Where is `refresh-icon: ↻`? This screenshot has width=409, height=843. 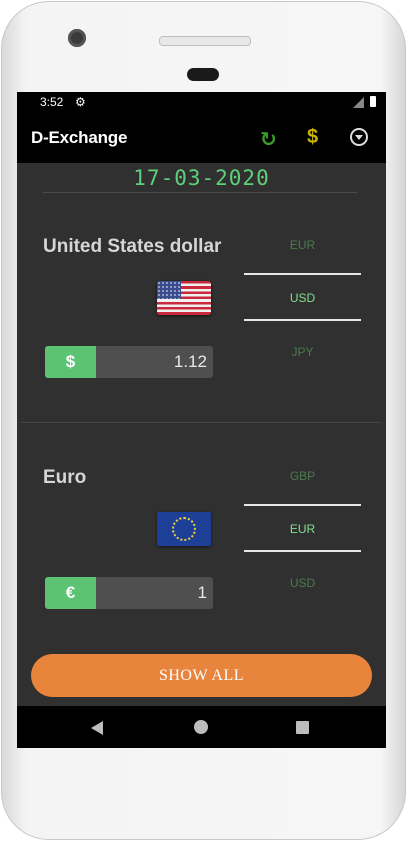 refresh-icon: ↻ is located at coordinates (268, 139).